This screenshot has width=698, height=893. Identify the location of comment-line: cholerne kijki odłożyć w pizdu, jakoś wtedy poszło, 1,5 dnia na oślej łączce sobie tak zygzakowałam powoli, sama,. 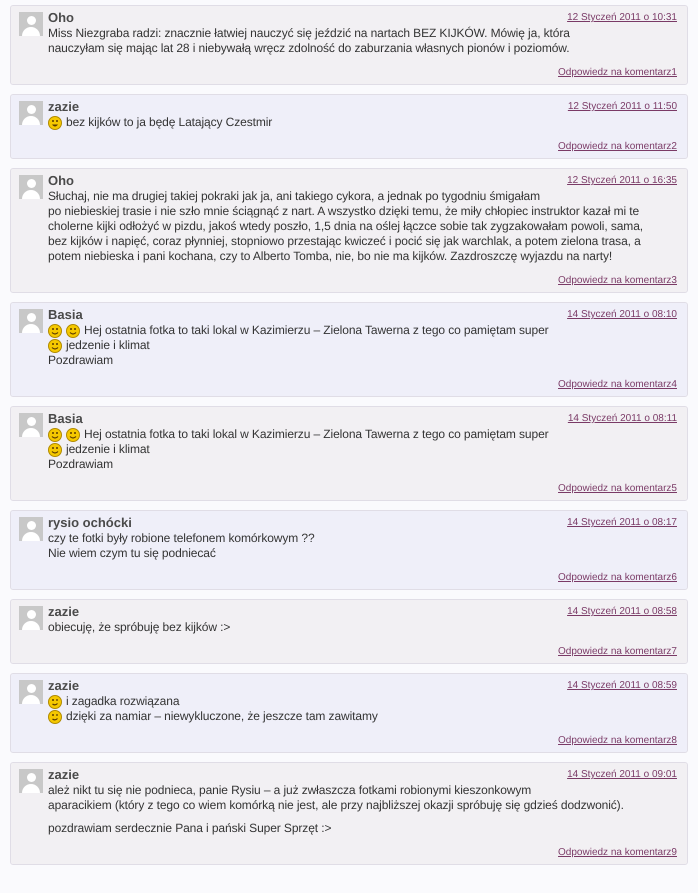
(345, 226).